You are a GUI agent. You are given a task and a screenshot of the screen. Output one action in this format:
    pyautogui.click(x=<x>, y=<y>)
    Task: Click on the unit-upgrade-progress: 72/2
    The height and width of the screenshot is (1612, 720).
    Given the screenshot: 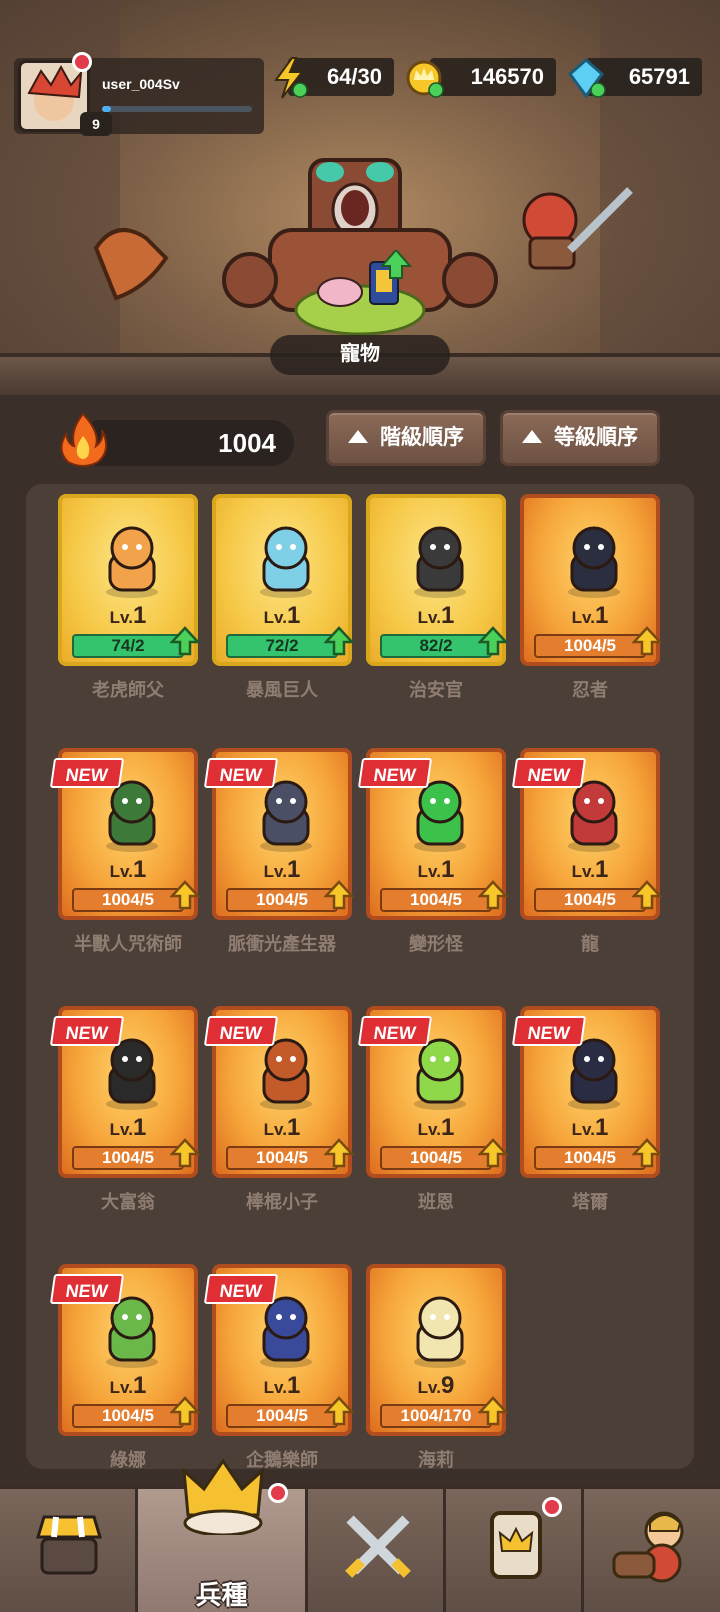 What is the action you would take?
    pyautogui.click(x=282, y=646)
    